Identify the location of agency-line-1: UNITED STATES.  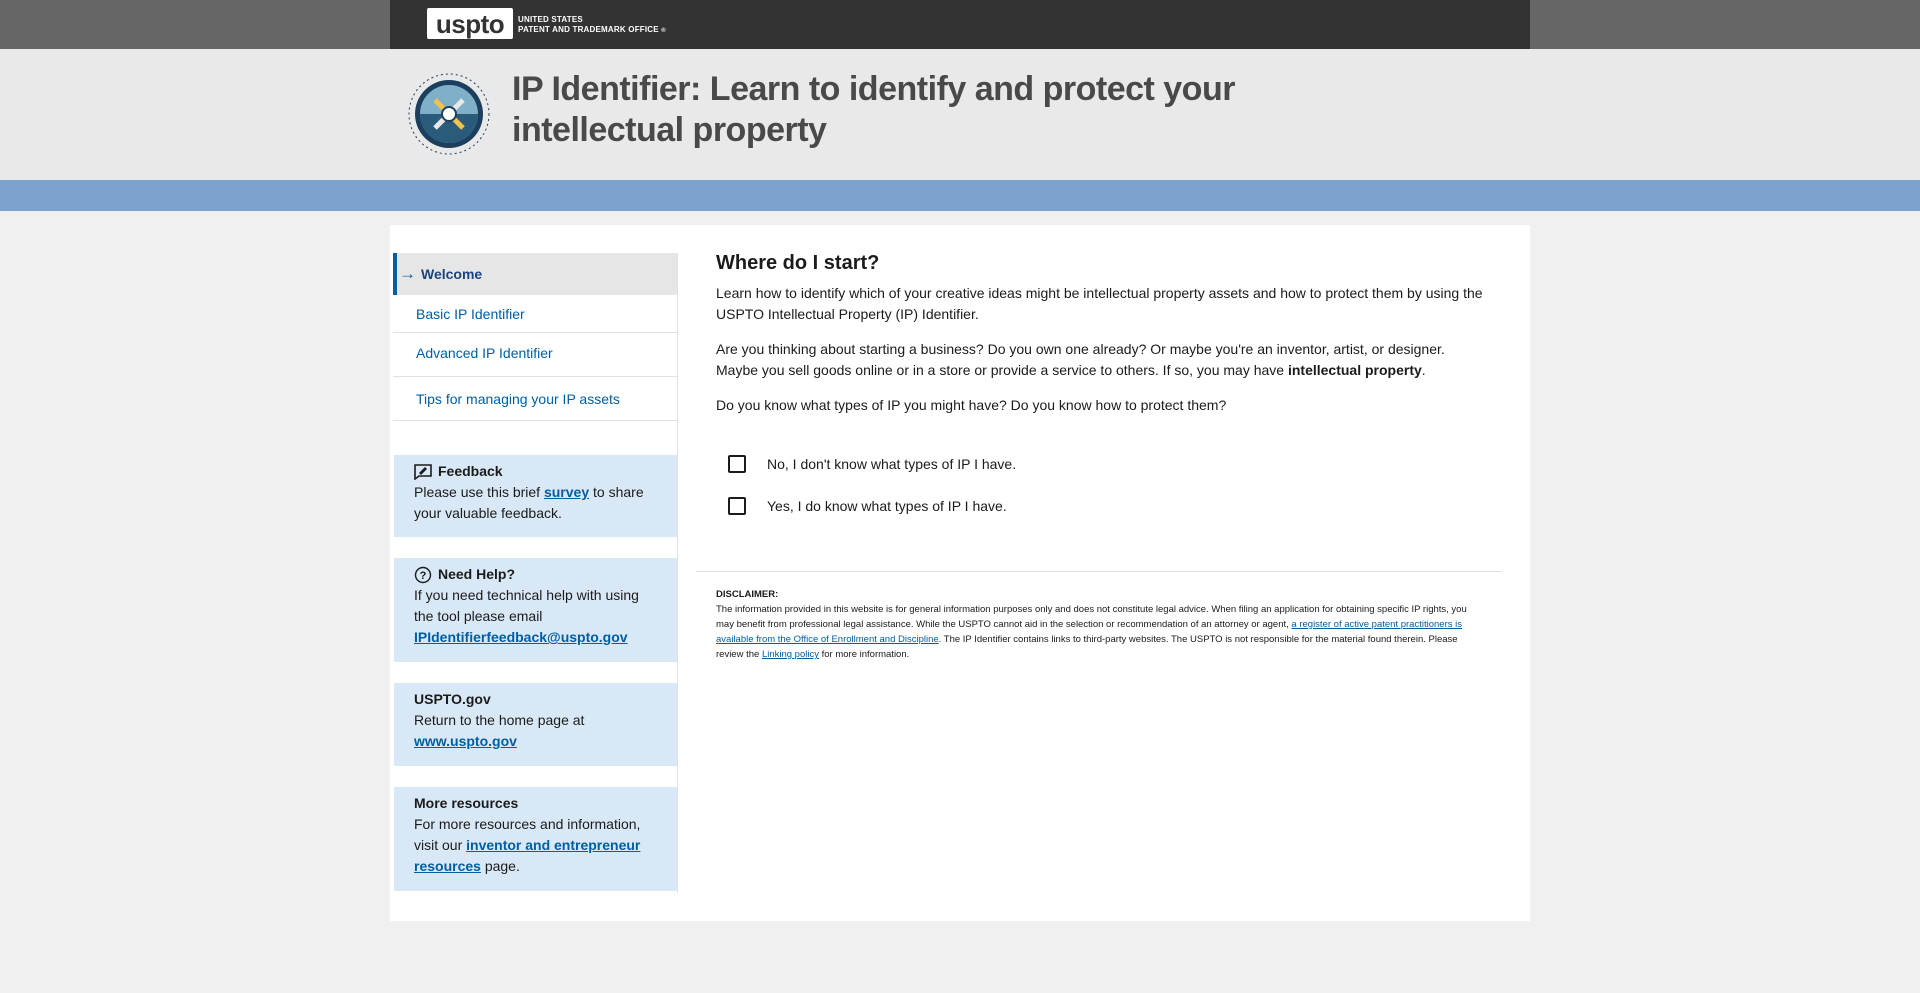
(550, 19).